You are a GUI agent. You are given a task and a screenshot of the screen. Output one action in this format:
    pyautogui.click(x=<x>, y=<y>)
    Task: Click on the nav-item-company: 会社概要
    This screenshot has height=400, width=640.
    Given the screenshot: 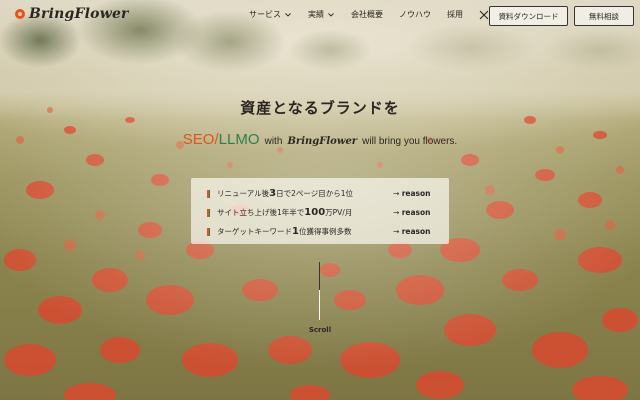 What is the action you would take?
    pyautogui.click(x=367, y=14)
    